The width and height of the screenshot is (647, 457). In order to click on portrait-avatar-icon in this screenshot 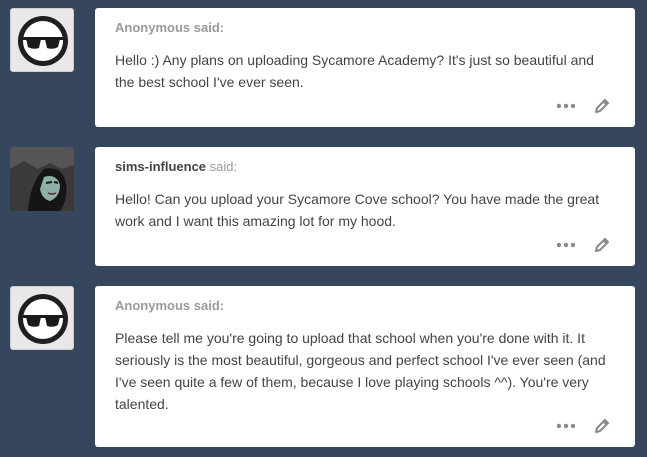, I will do `click(42, 179)`.